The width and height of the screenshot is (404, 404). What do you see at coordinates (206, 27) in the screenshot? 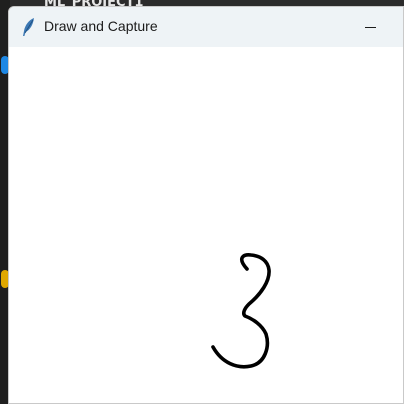
I see `window-titlebar: Draw and Capture` at bounding box center [206, 27].